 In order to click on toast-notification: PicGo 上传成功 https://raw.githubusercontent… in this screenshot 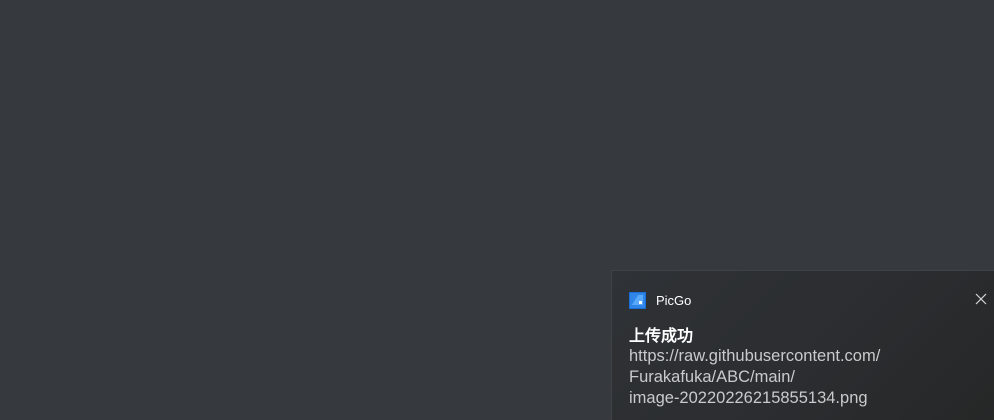, I will do `click(802, 345)`.